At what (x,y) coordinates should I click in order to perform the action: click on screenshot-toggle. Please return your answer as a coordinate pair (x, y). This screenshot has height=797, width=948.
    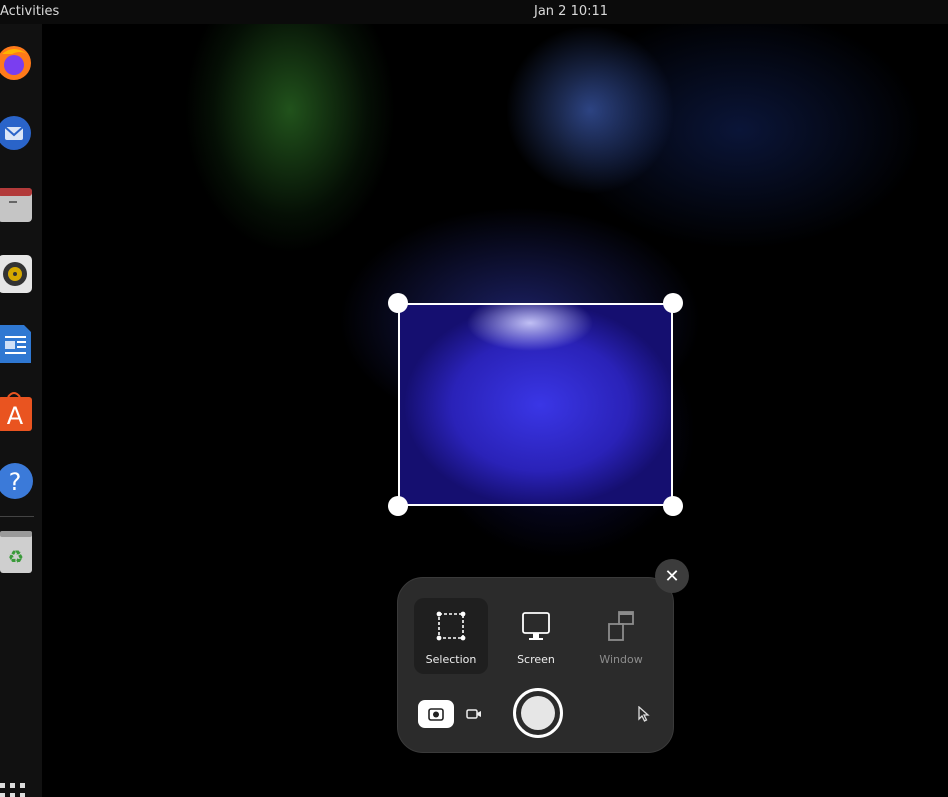
    Looking at the image, I should click on (436, 714).